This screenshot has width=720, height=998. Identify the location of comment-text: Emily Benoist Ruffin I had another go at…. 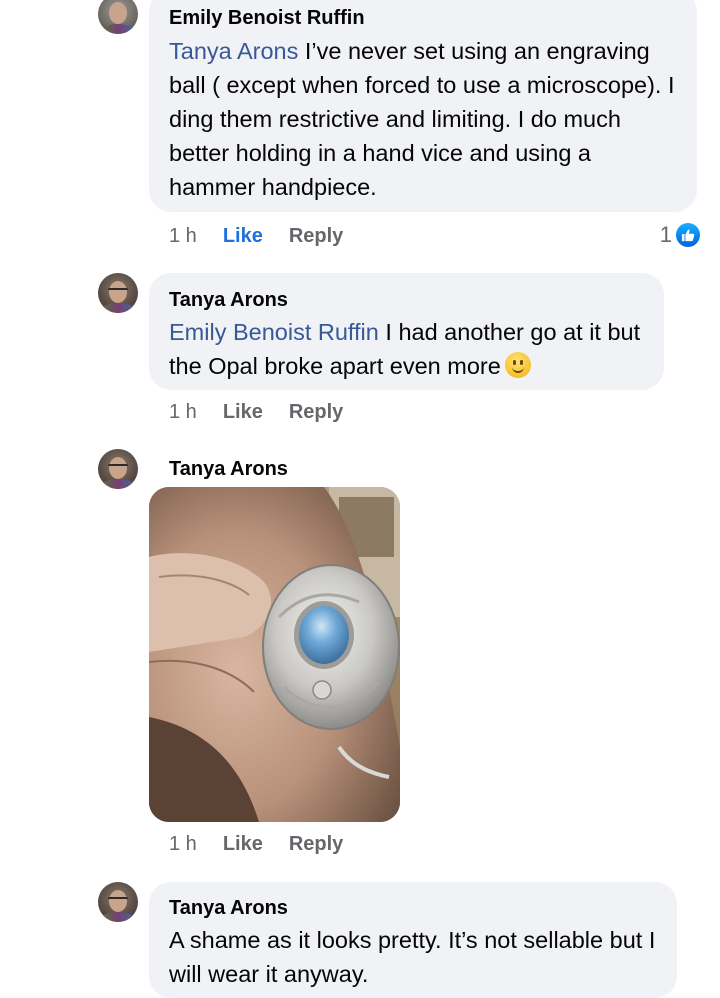
(405, 349).